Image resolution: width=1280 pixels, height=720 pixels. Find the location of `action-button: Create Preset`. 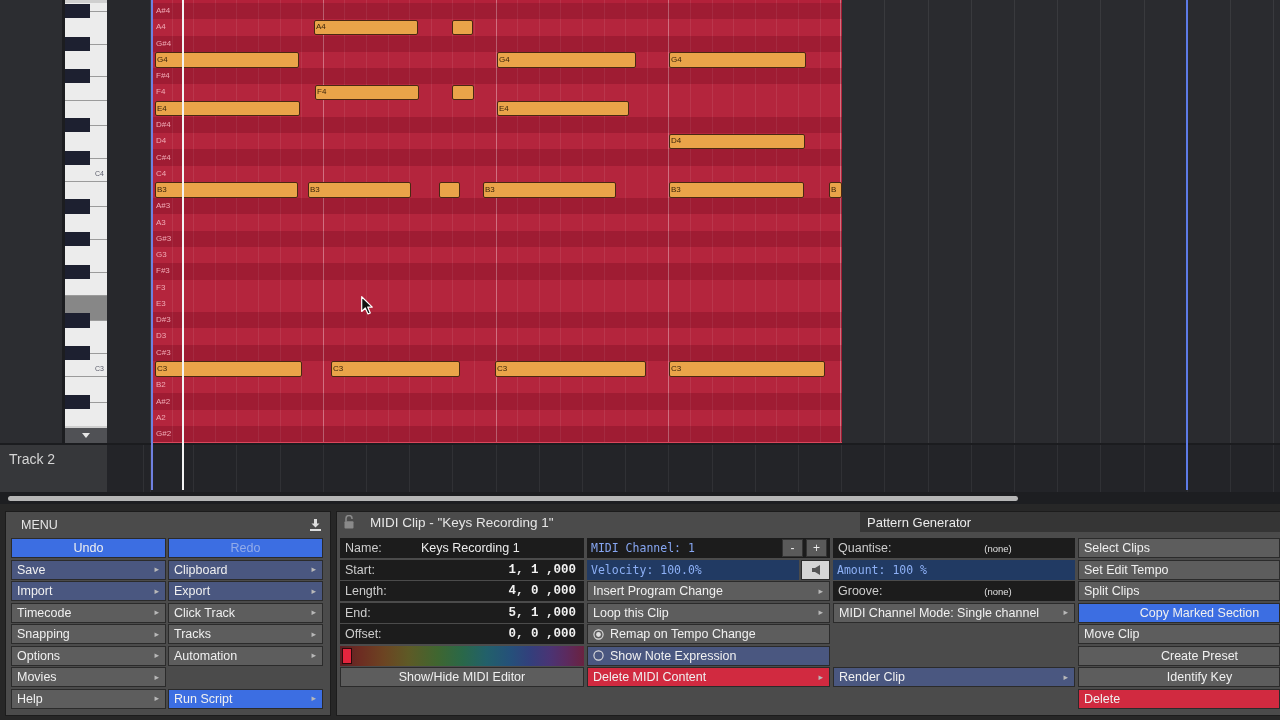

action-button: Create Preset is located at coordinates (1179, 655).